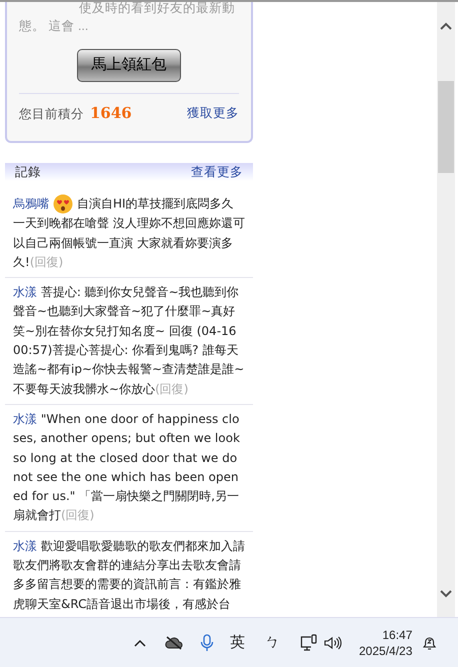  I want to click on points-label: 您目前積分, so click(51, 114).